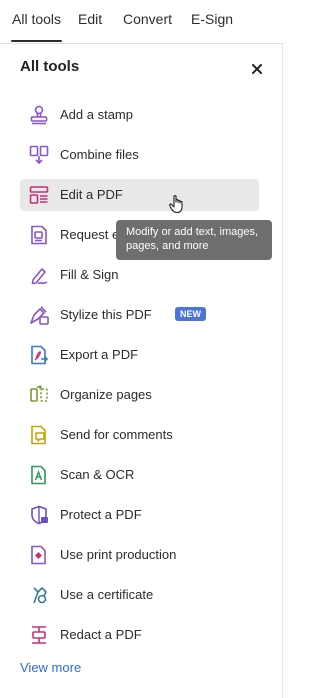  What do you see at coordinates (139, 355) in the screenshot?
I see `tool-export-a-pdf: Export a PDF` at bounding box center [139, 355].